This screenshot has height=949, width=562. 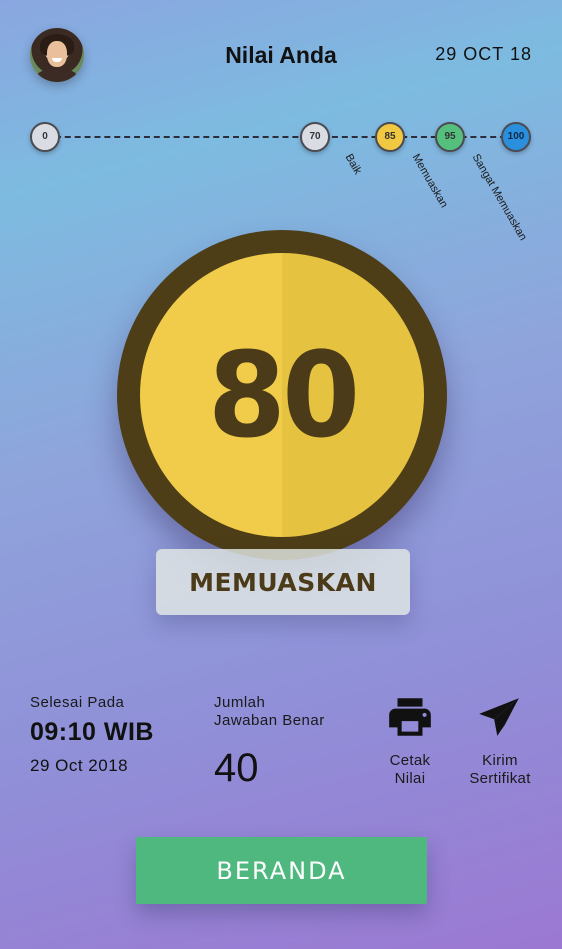 I want to click on send-certificate-label: Kirim Sertifikat, so click(x=500, y=770).